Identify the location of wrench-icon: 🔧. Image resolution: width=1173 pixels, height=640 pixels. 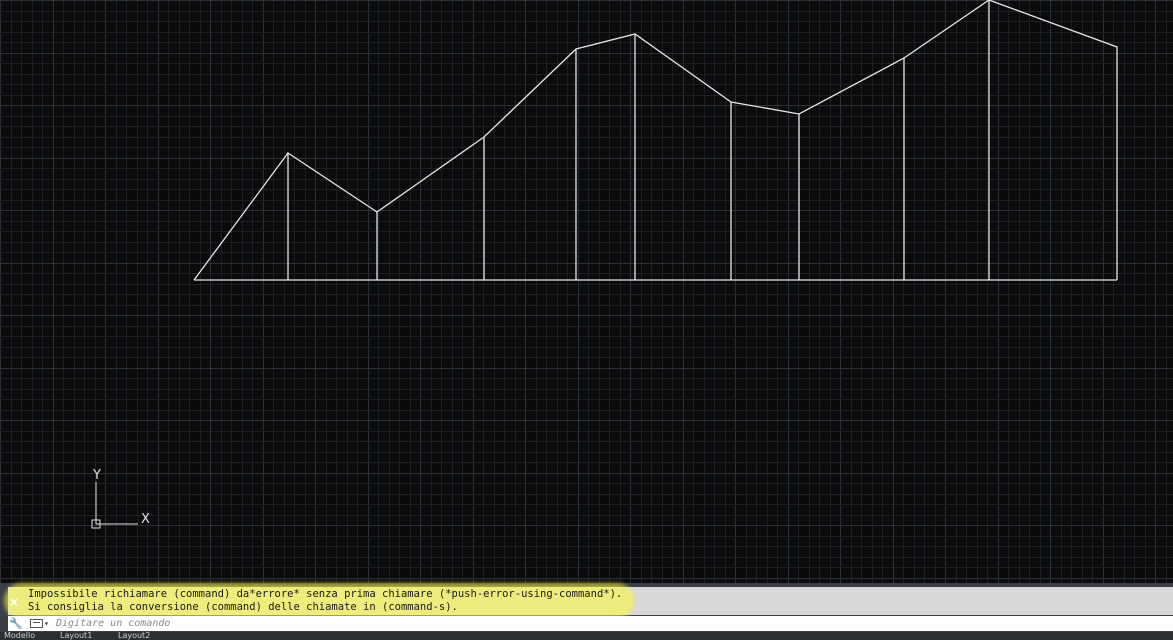
(16, 623).